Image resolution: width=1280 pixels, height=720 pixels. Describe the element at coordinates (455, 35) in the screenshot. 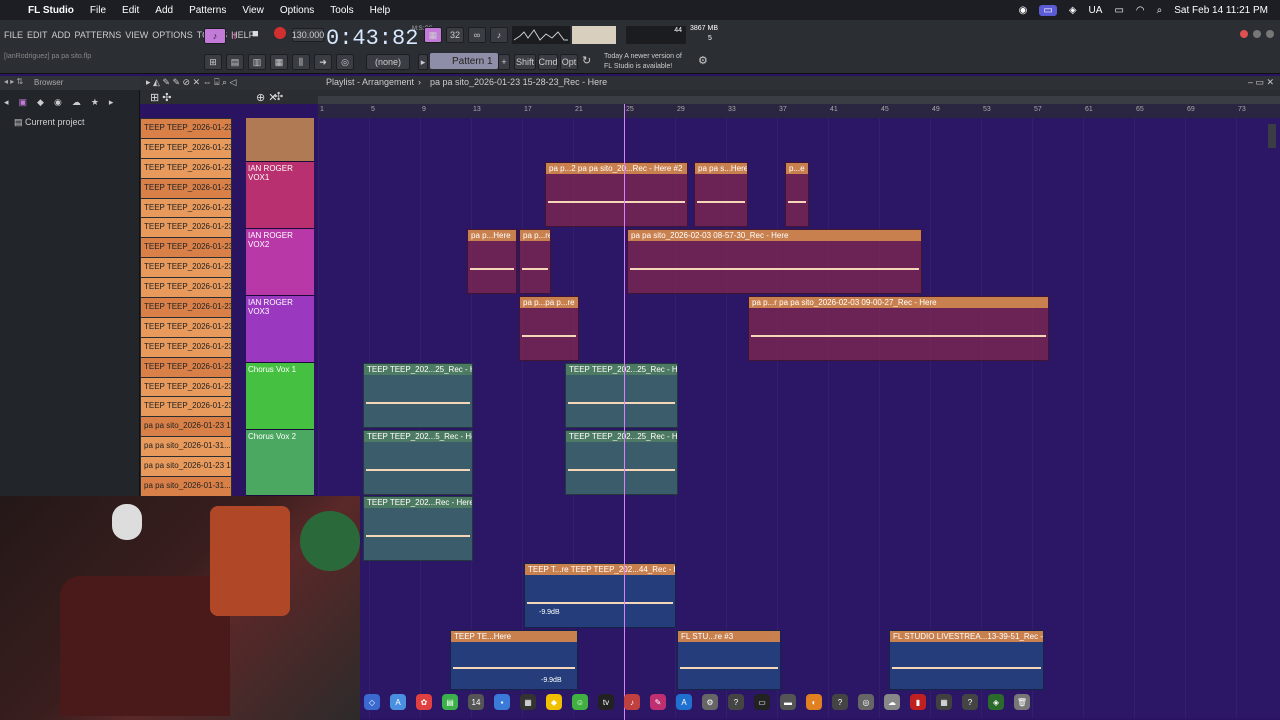

I see `step-icon: 32` at that location.